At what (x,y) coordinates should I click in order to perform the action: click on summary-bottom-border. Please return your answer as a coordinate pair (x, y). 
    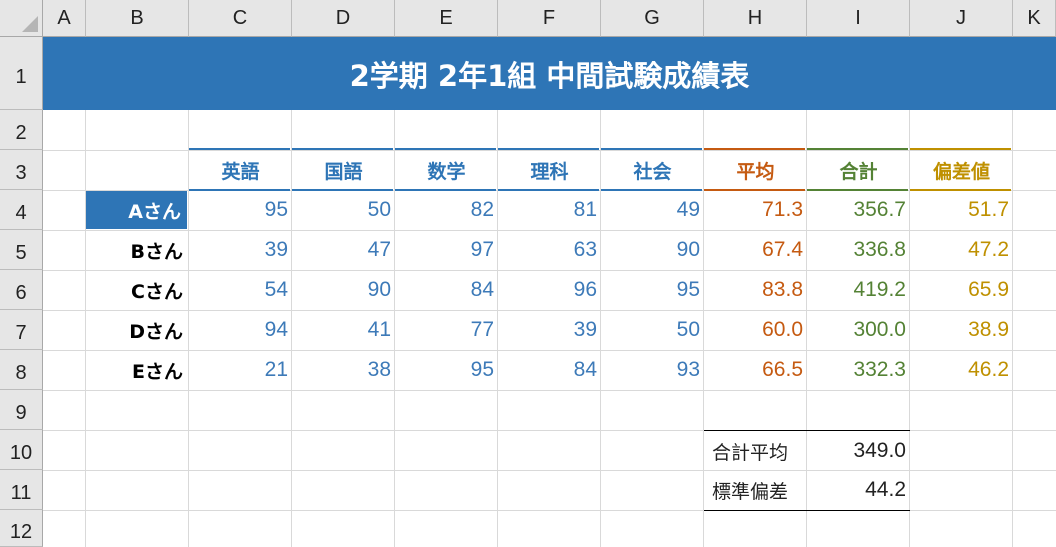
    Looking at the image, I should click on (807, 510).